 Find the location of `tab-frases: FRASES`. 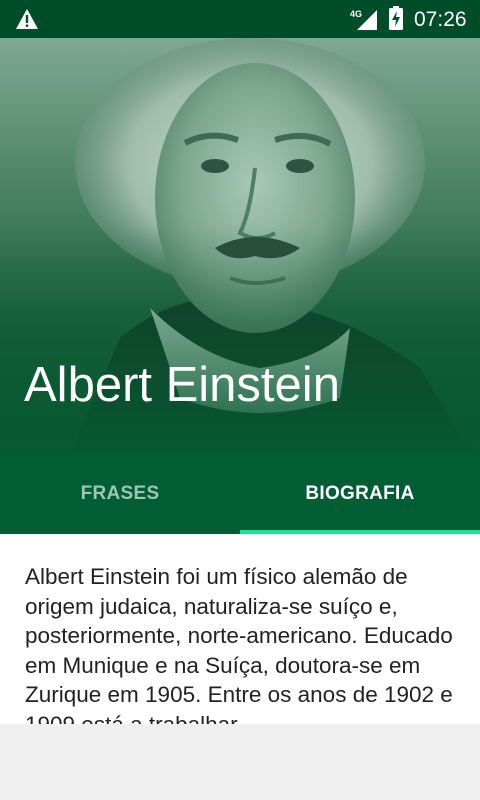

tab-frases: FRASES is located at coordinates (120, 493).